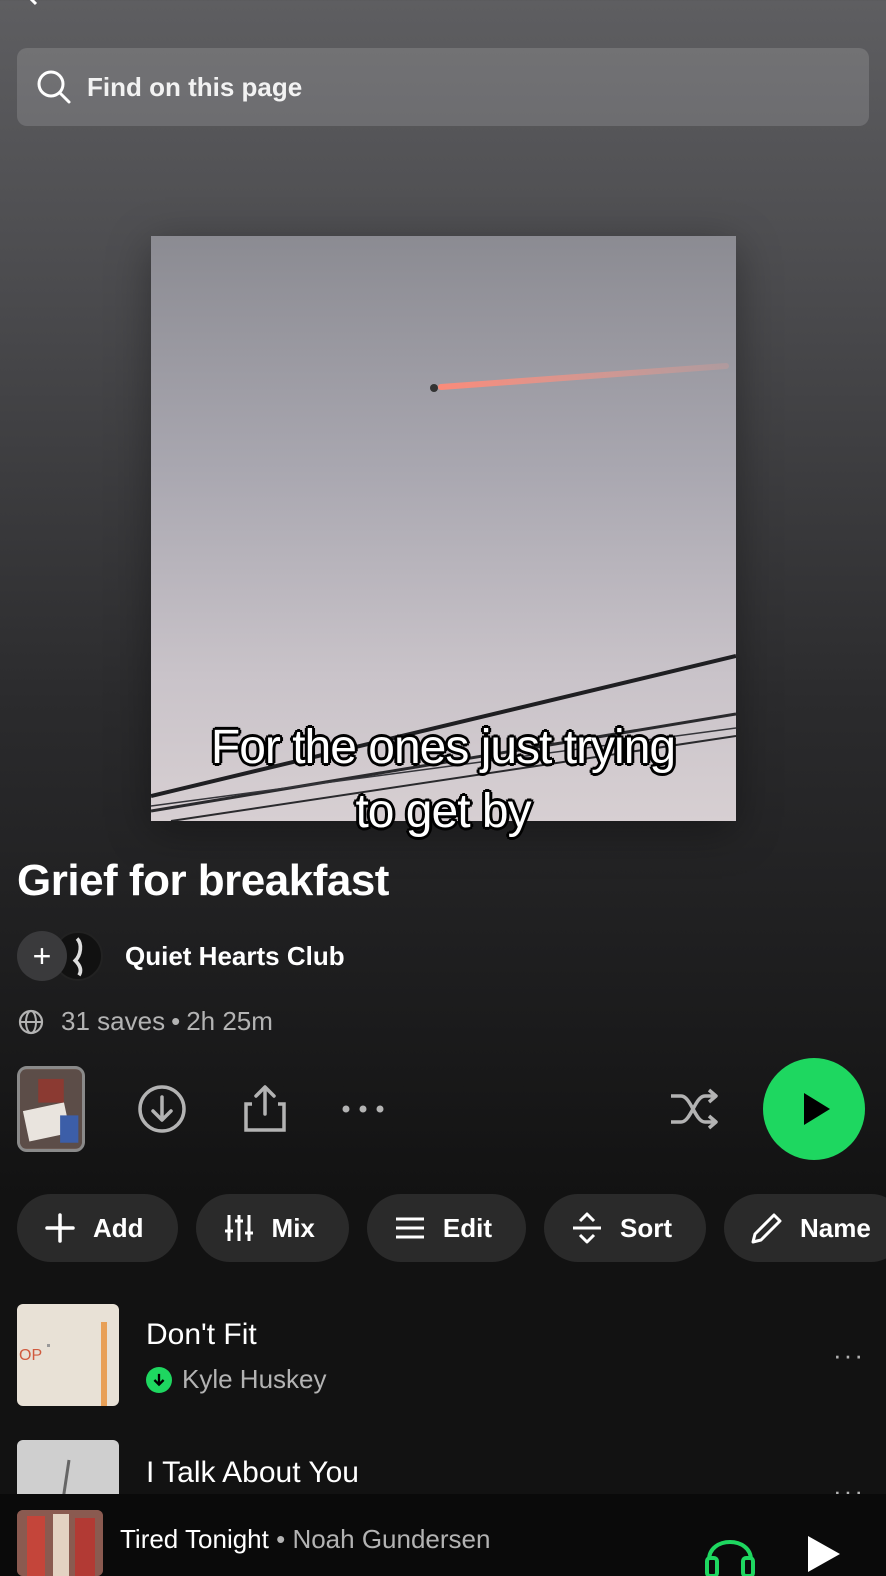 Image resolution: width=886 pixels, height=1576 pixels. What do you see at coordinates (409, 1228) in the screenshot?
I see `list-icon` at bounding box center [409, 1228].